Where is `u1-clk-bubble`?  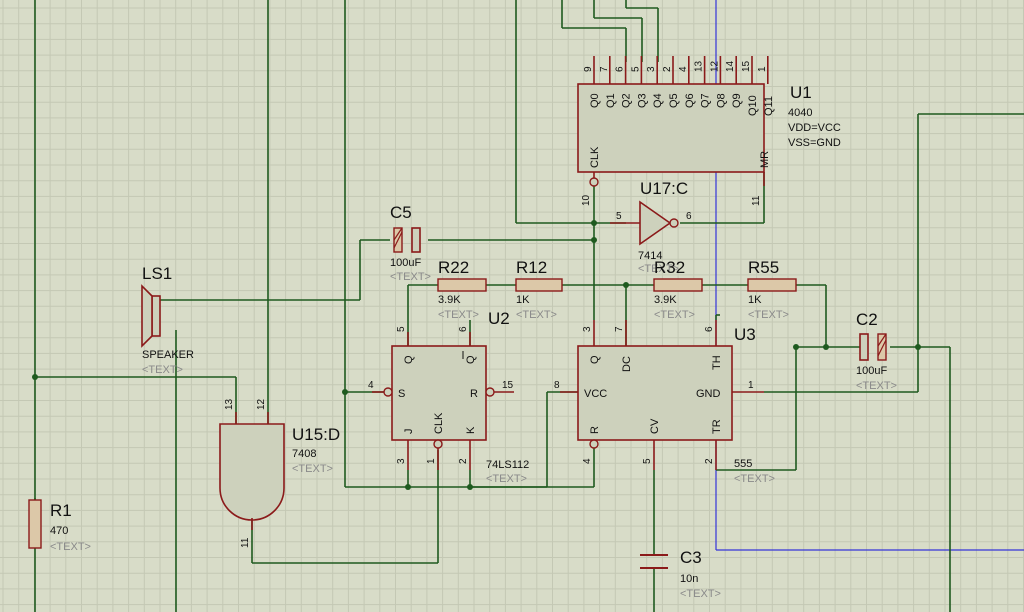
u1-clk-bubble is located at coordinates (594, 182).